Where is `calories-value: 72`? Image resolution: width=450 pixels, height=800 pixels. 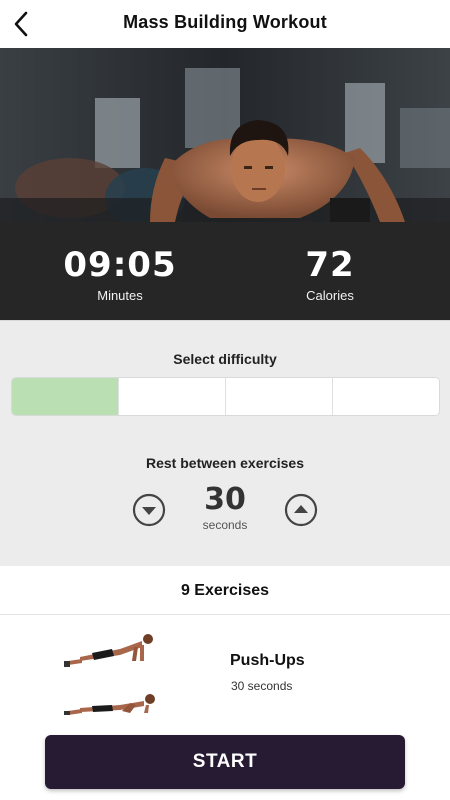 calories-value: 72 is located at coordinates (330, 265).